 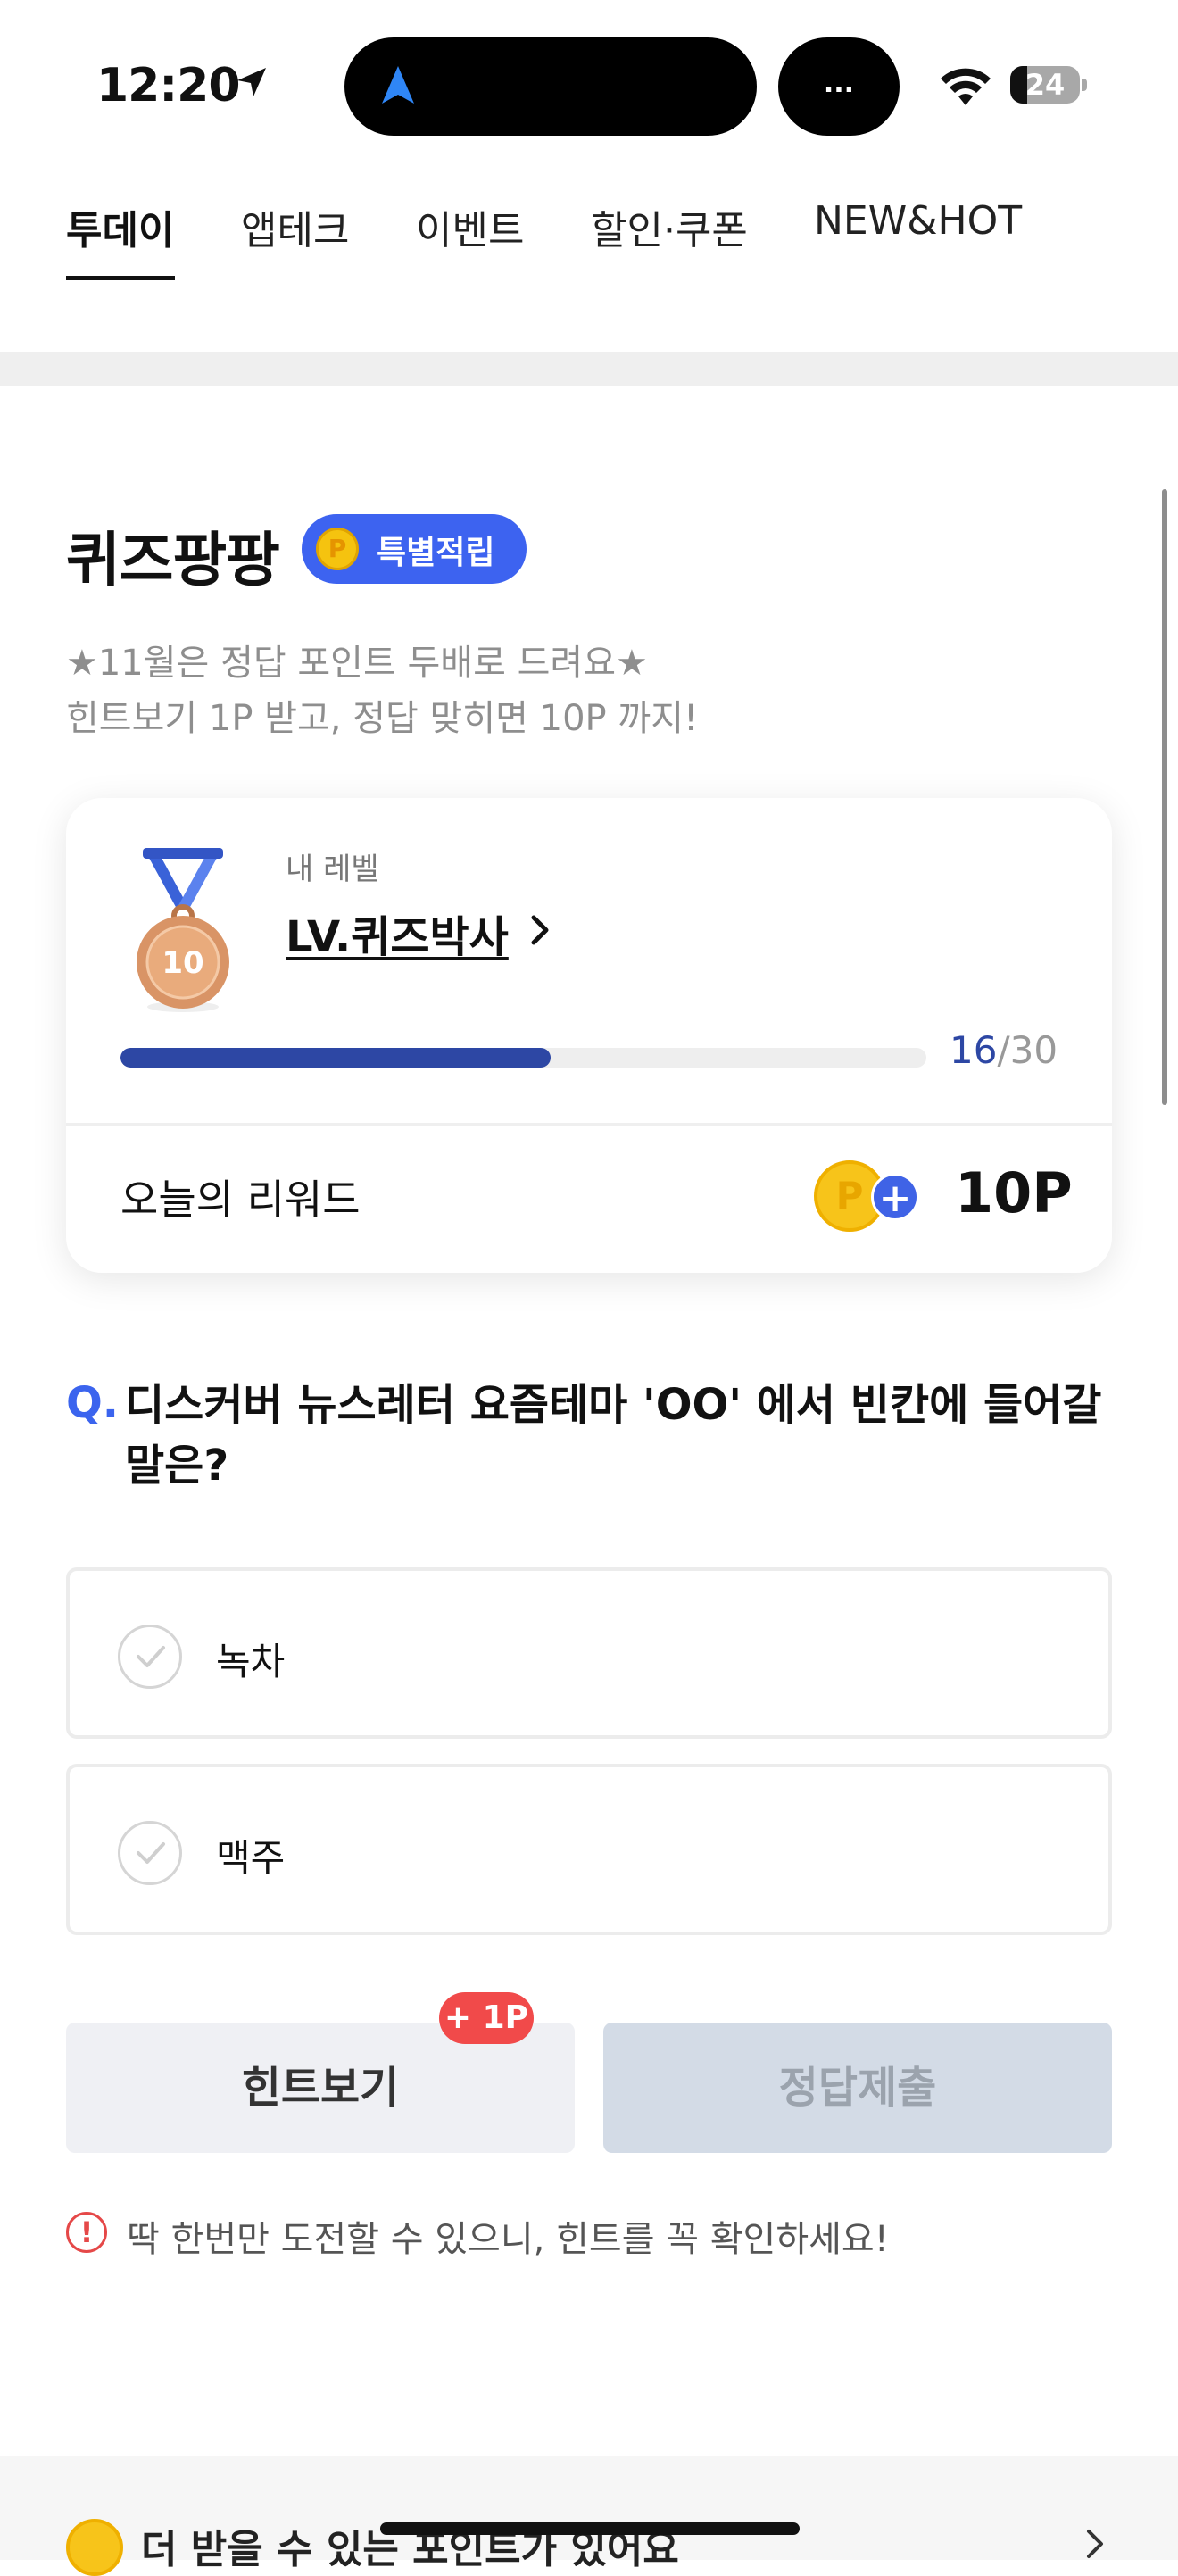 What do you see at coordinates (974, 1050) in the screenshot?
I see `progress-current: 16` at bounding box center [974, 1050].